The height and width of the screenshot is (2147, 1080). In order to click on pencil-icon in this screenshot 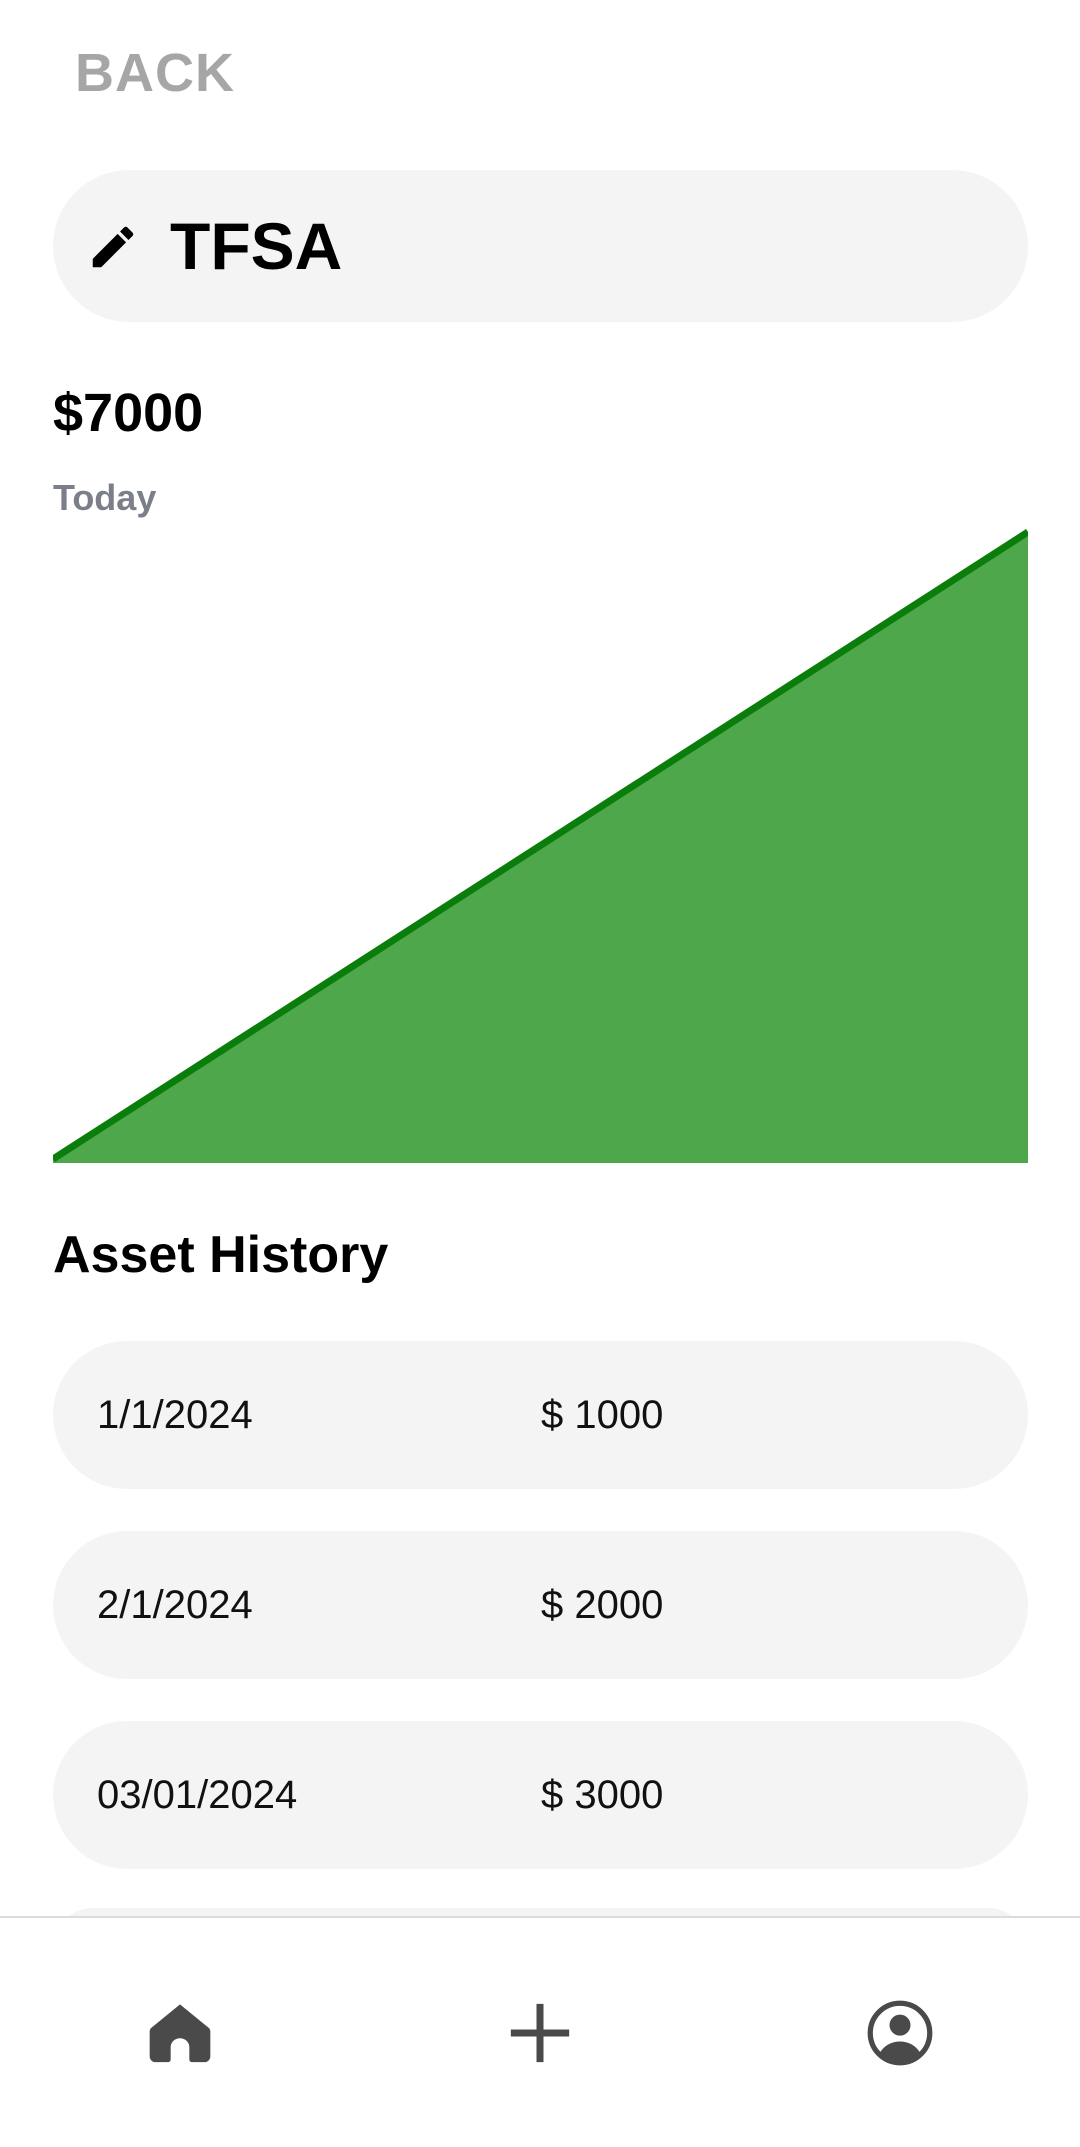, I will do `click(113, 247)`.